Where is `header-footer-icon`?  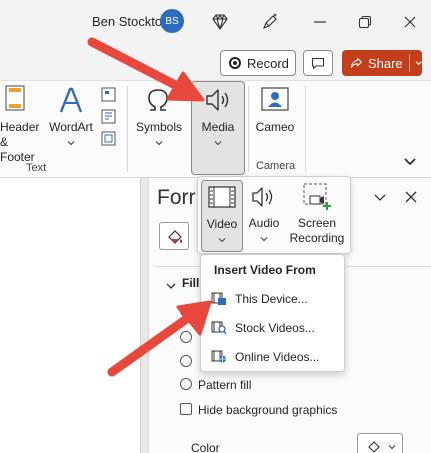
header-footer-icon is located at coordinates (22, 99).